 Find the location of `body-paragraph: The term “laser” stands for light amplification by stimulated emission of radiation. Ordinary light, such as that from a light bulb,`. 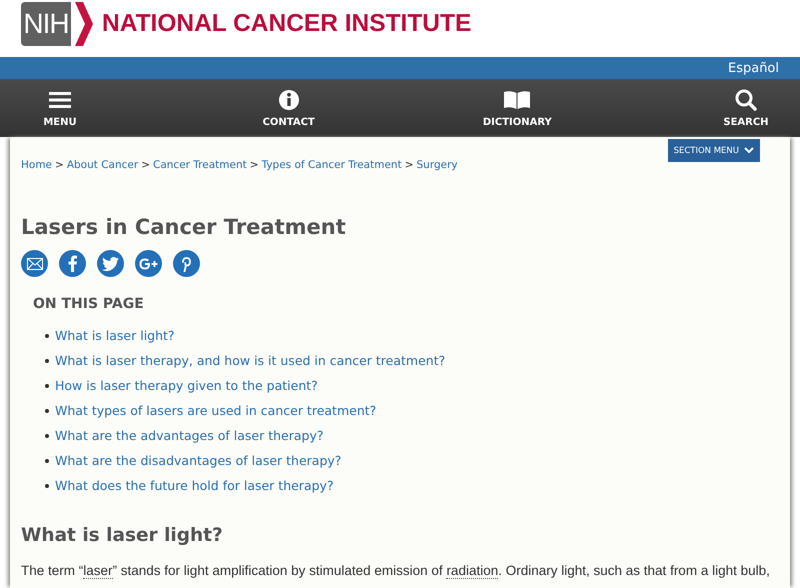

body-paragraph: The term “laser” stands for light amplification by stimulated emission of radiation. Ordinary light, such as that from a light bulb, is located at coordinates (396, 570).